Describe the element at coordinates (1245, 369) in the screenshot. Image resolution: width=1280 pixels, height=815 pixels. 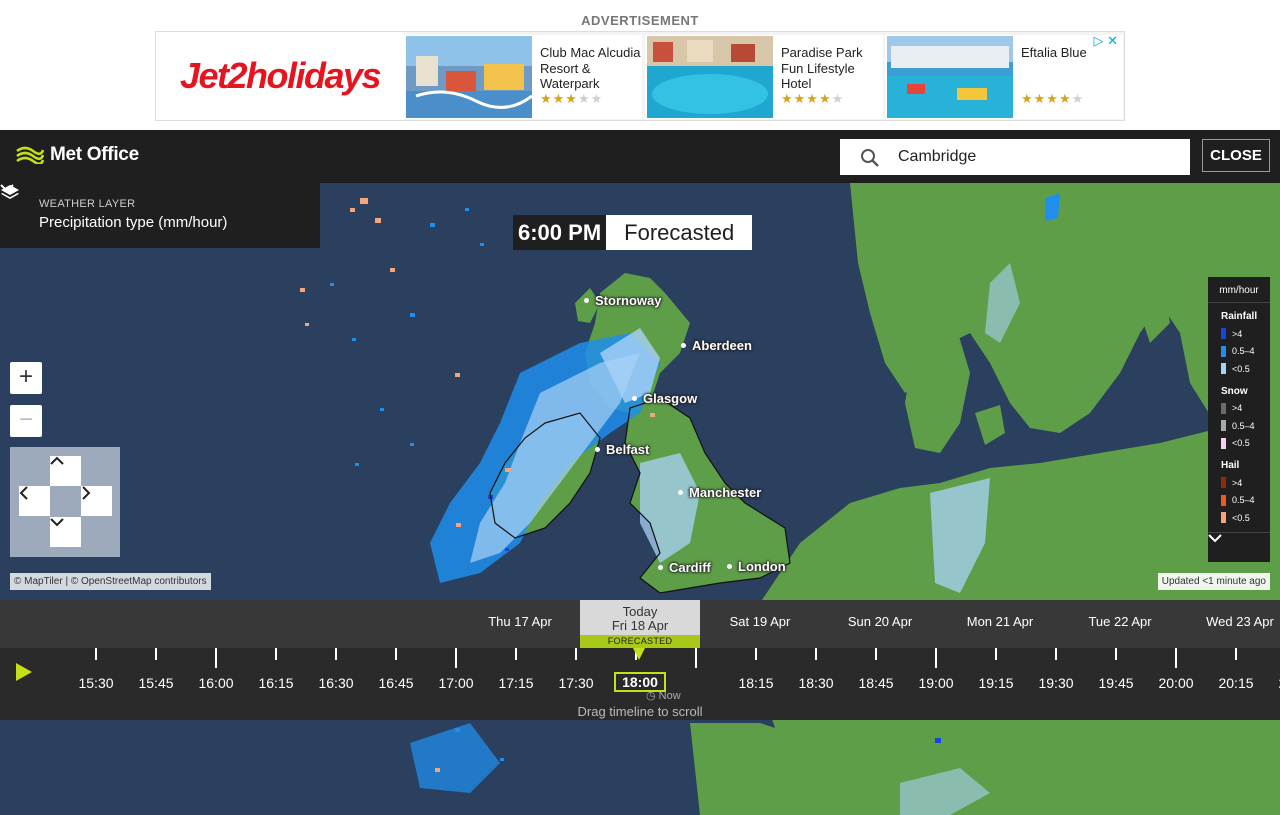
I see `legend-row: <0.5` at that location.